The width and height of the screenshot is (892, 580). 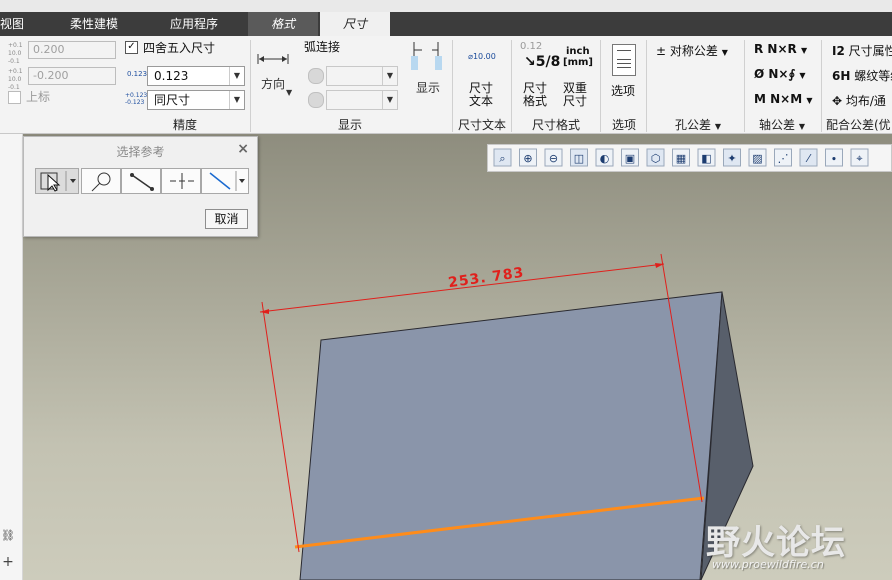 I want to click on inch-label: inch, so click(x=578, y=51).